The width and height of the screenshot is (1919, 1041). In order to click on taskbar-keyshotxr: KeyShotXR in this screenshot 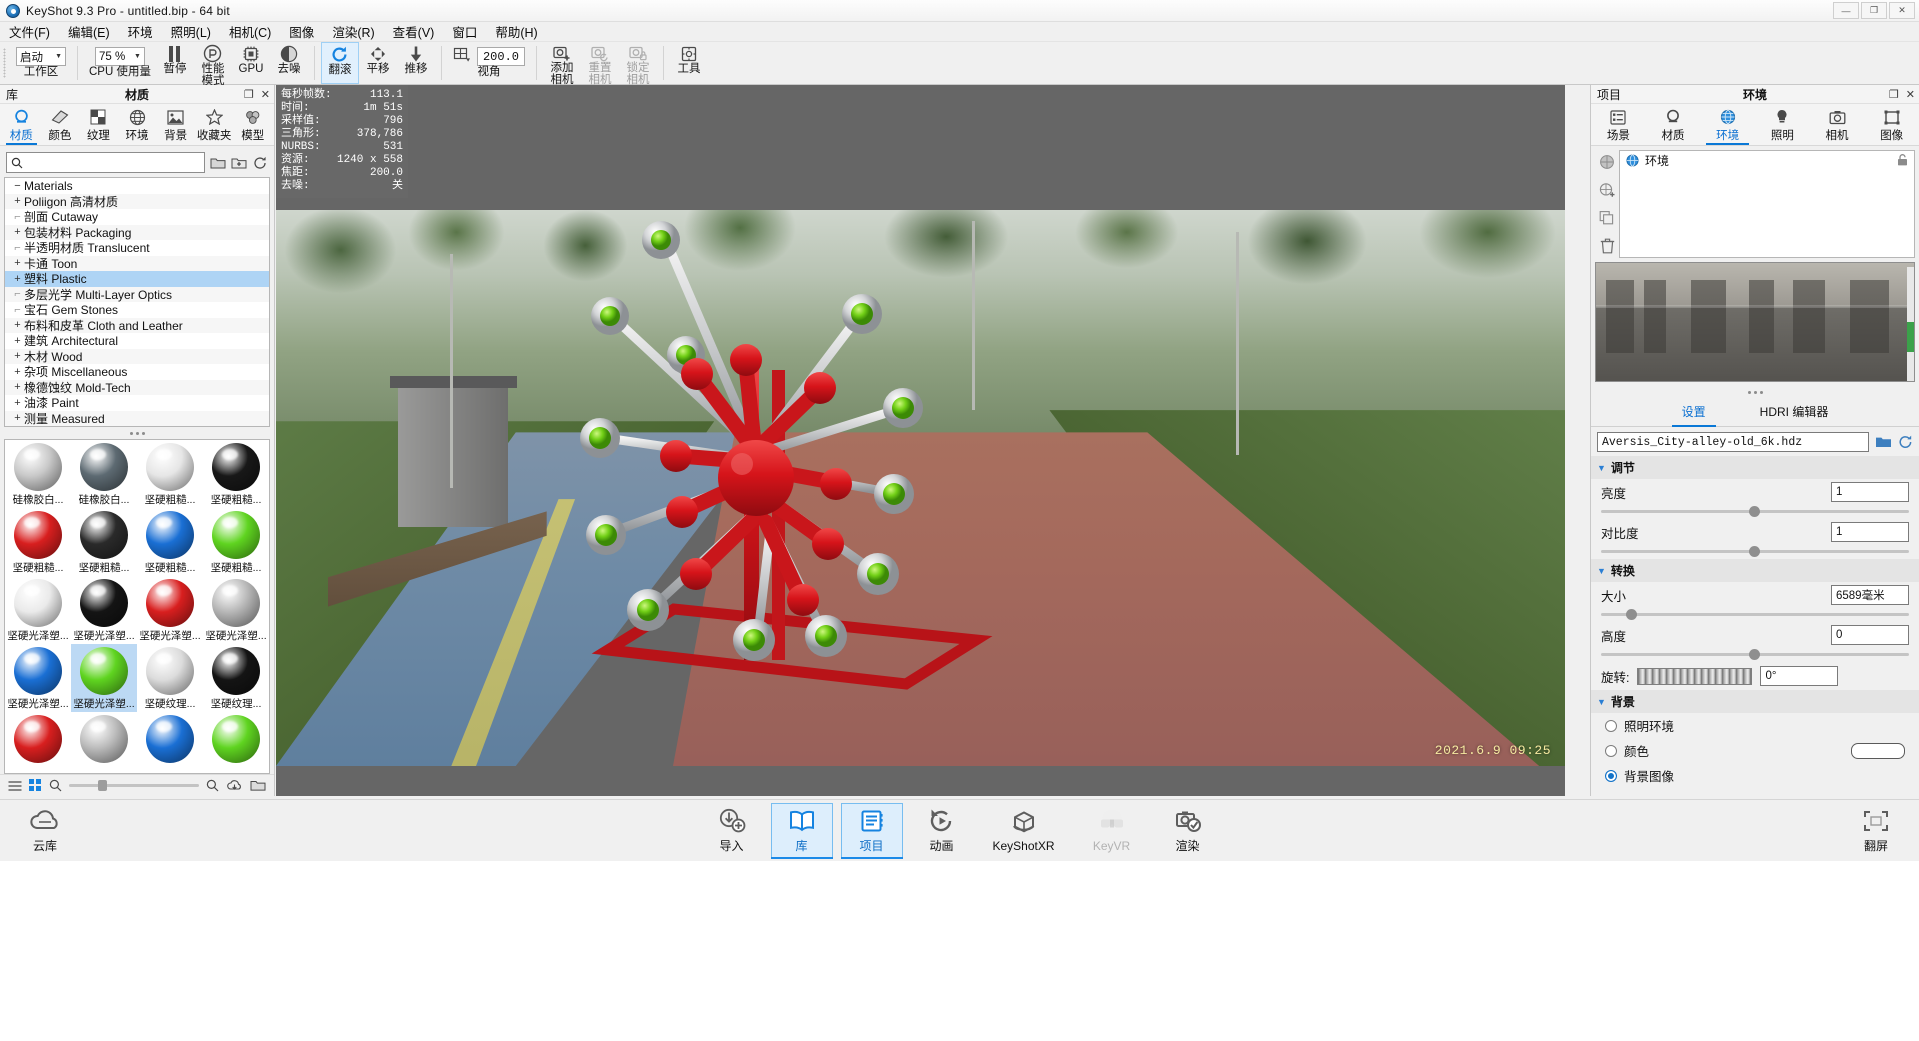, I will do `click(1024, 831)`.